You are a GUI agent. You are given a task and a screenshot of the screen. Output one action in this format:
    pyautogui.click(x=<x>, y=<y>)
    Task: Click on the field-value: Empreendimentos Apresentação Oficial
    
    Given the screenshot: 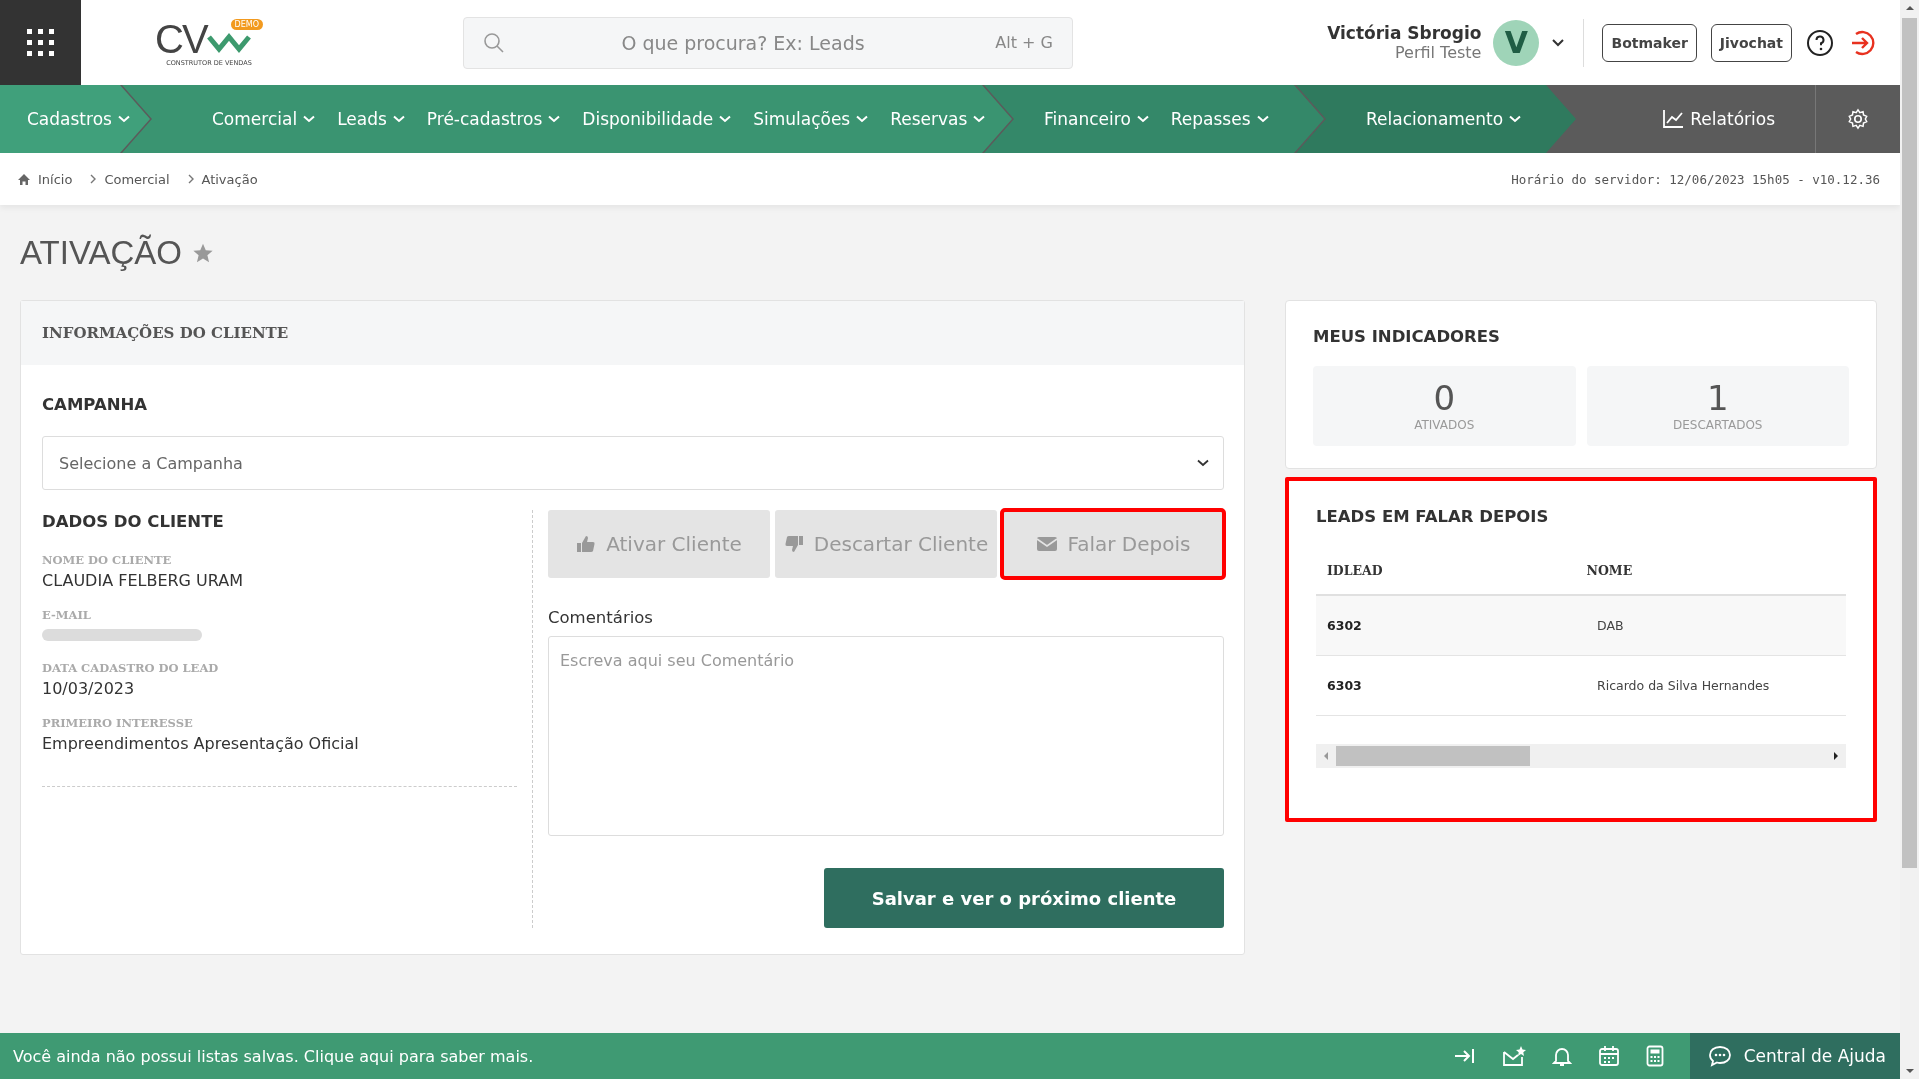 What is the action you would take?
    pyautogui.click(x=201, y=743)
    